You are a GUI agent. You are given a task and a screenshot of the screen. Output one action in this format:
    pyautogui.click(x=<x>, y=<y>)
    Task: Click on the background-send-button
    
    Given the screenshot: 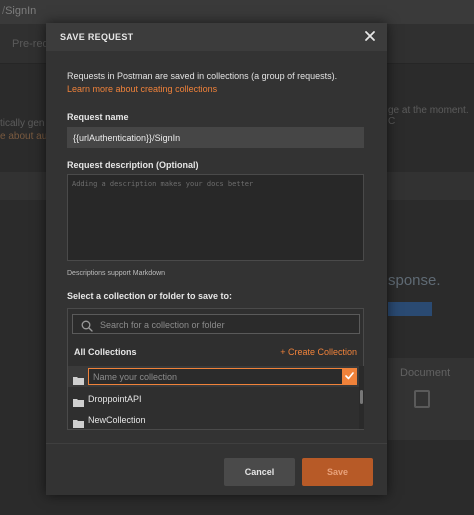 What is the action you would take?
    pyautogui.click(x=410, y=309)
    